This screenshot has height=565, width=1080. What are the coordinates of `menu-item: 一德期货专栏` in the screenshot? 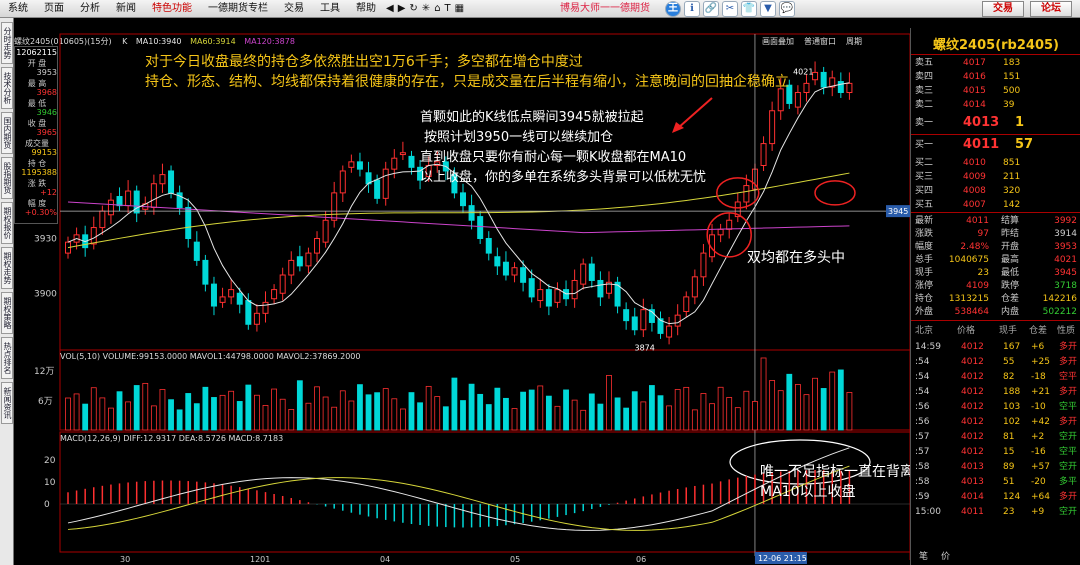 It's located at (238, 9).